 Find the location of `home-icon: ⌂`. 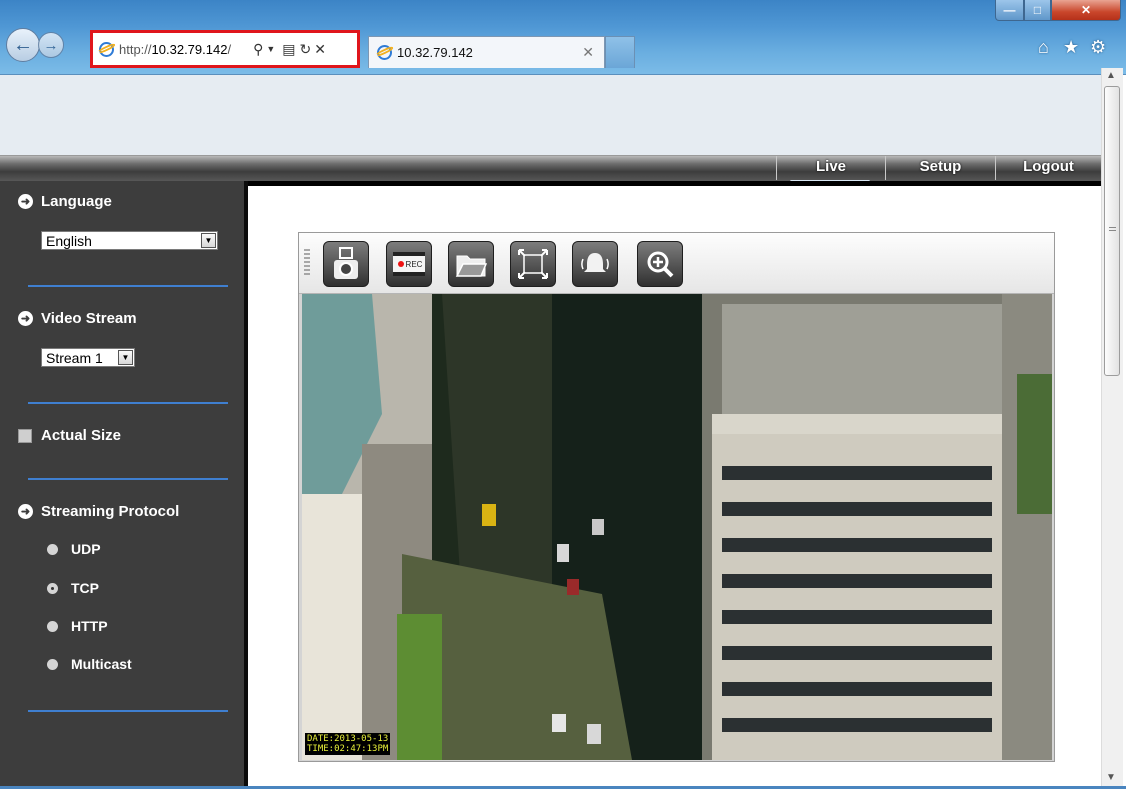

home-icon: ⌂ is located at coordinates (1043, 47).